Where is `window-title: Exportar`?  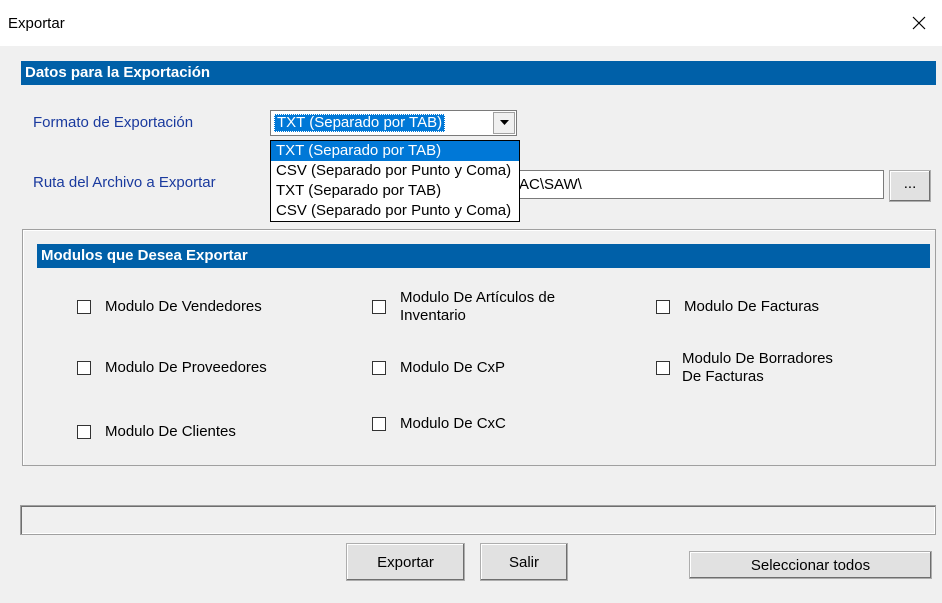
window-title: Exportar is located at coordinates (36, 23).